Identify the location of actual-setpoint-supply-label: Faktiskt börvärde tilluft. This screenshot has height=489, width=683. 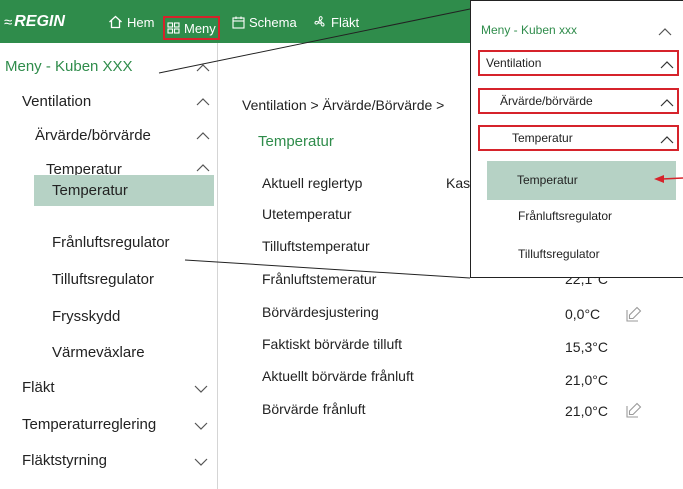
(332, 344).